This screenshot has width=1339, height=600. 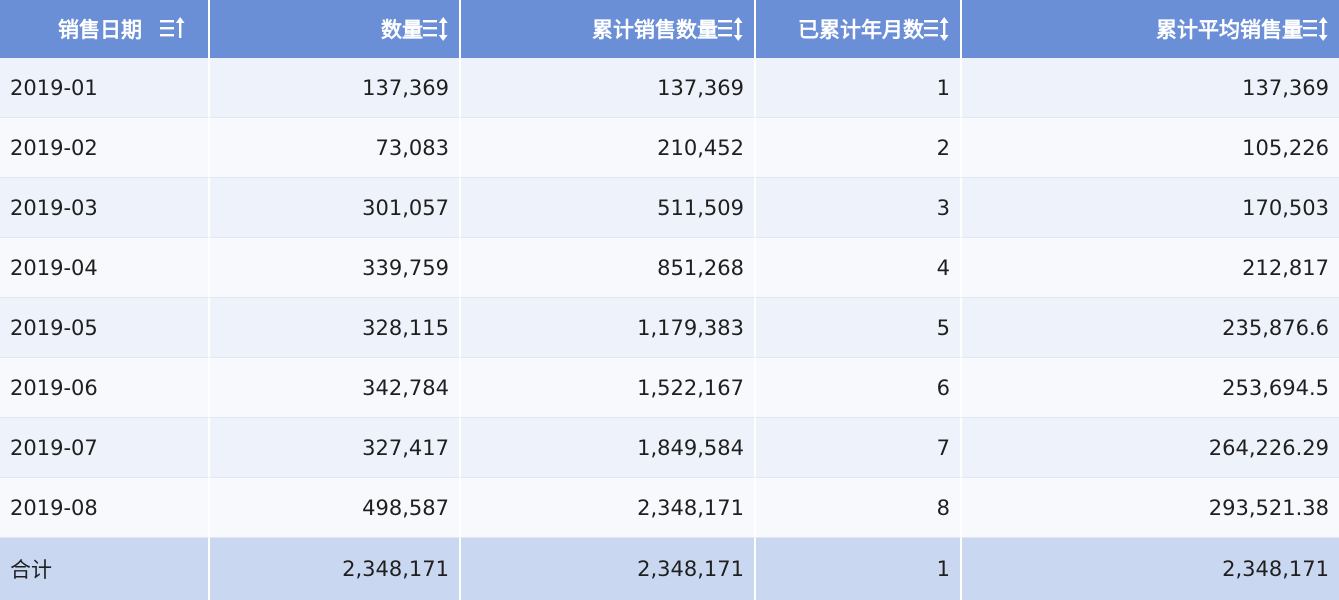 I want to click on cell-total-cumulative-average: 2,348,171, so click(x=1150, y=569).